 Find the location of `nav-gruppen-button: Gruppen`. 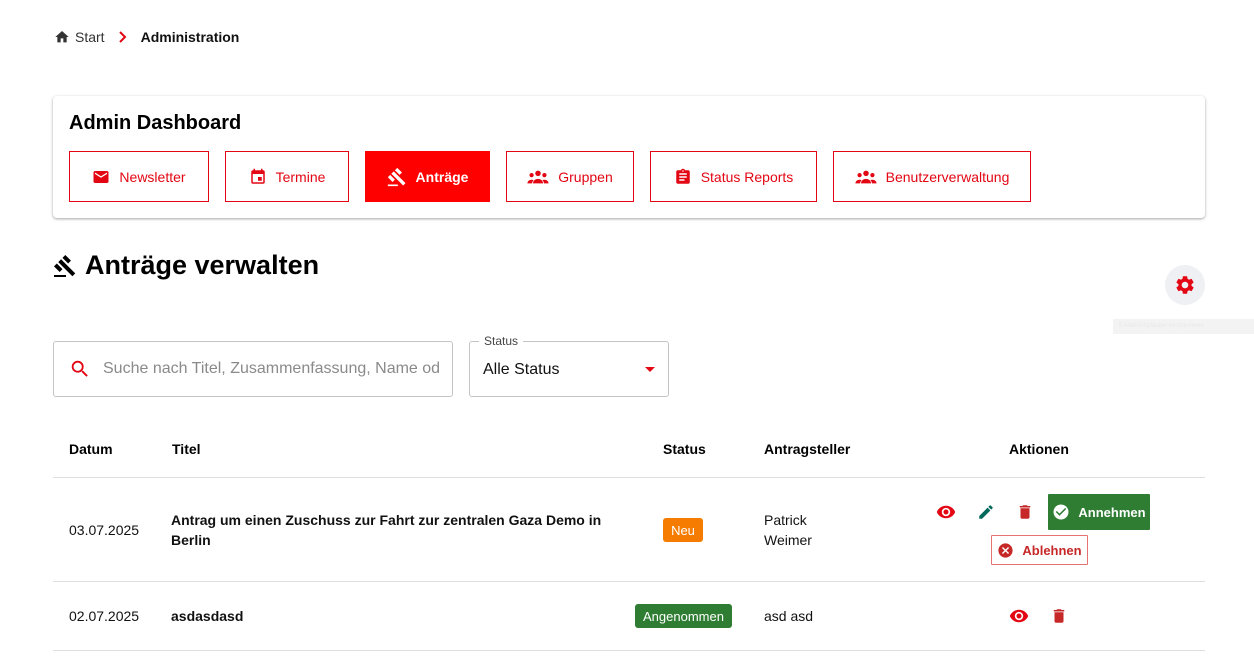

nav-gruppen-button: Gruppen is located at coordinates (570, 176).